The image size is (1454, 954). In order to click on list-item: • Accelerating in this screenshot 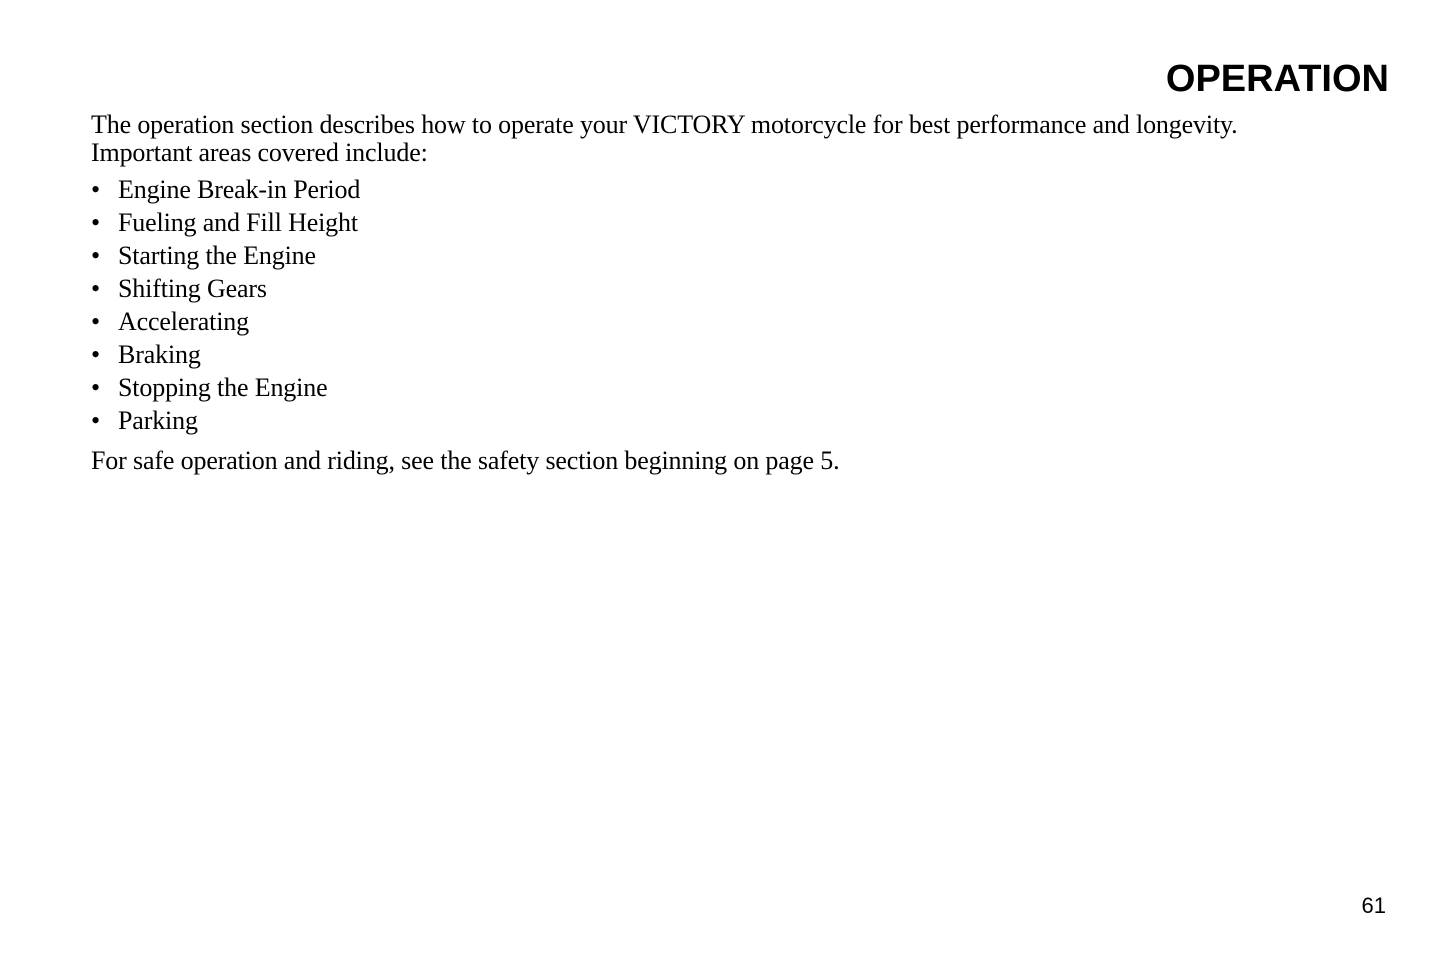, I will do `click(225, 324)`.